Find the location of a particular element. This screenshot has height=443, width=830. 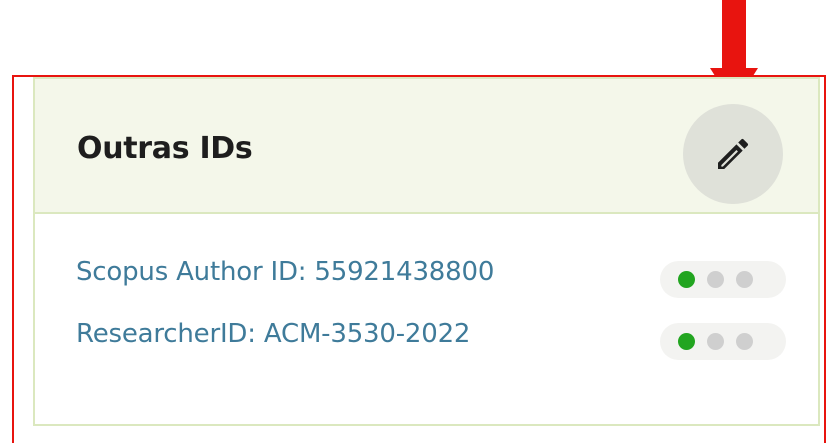

edit-button is located at coordinates (733, 154).